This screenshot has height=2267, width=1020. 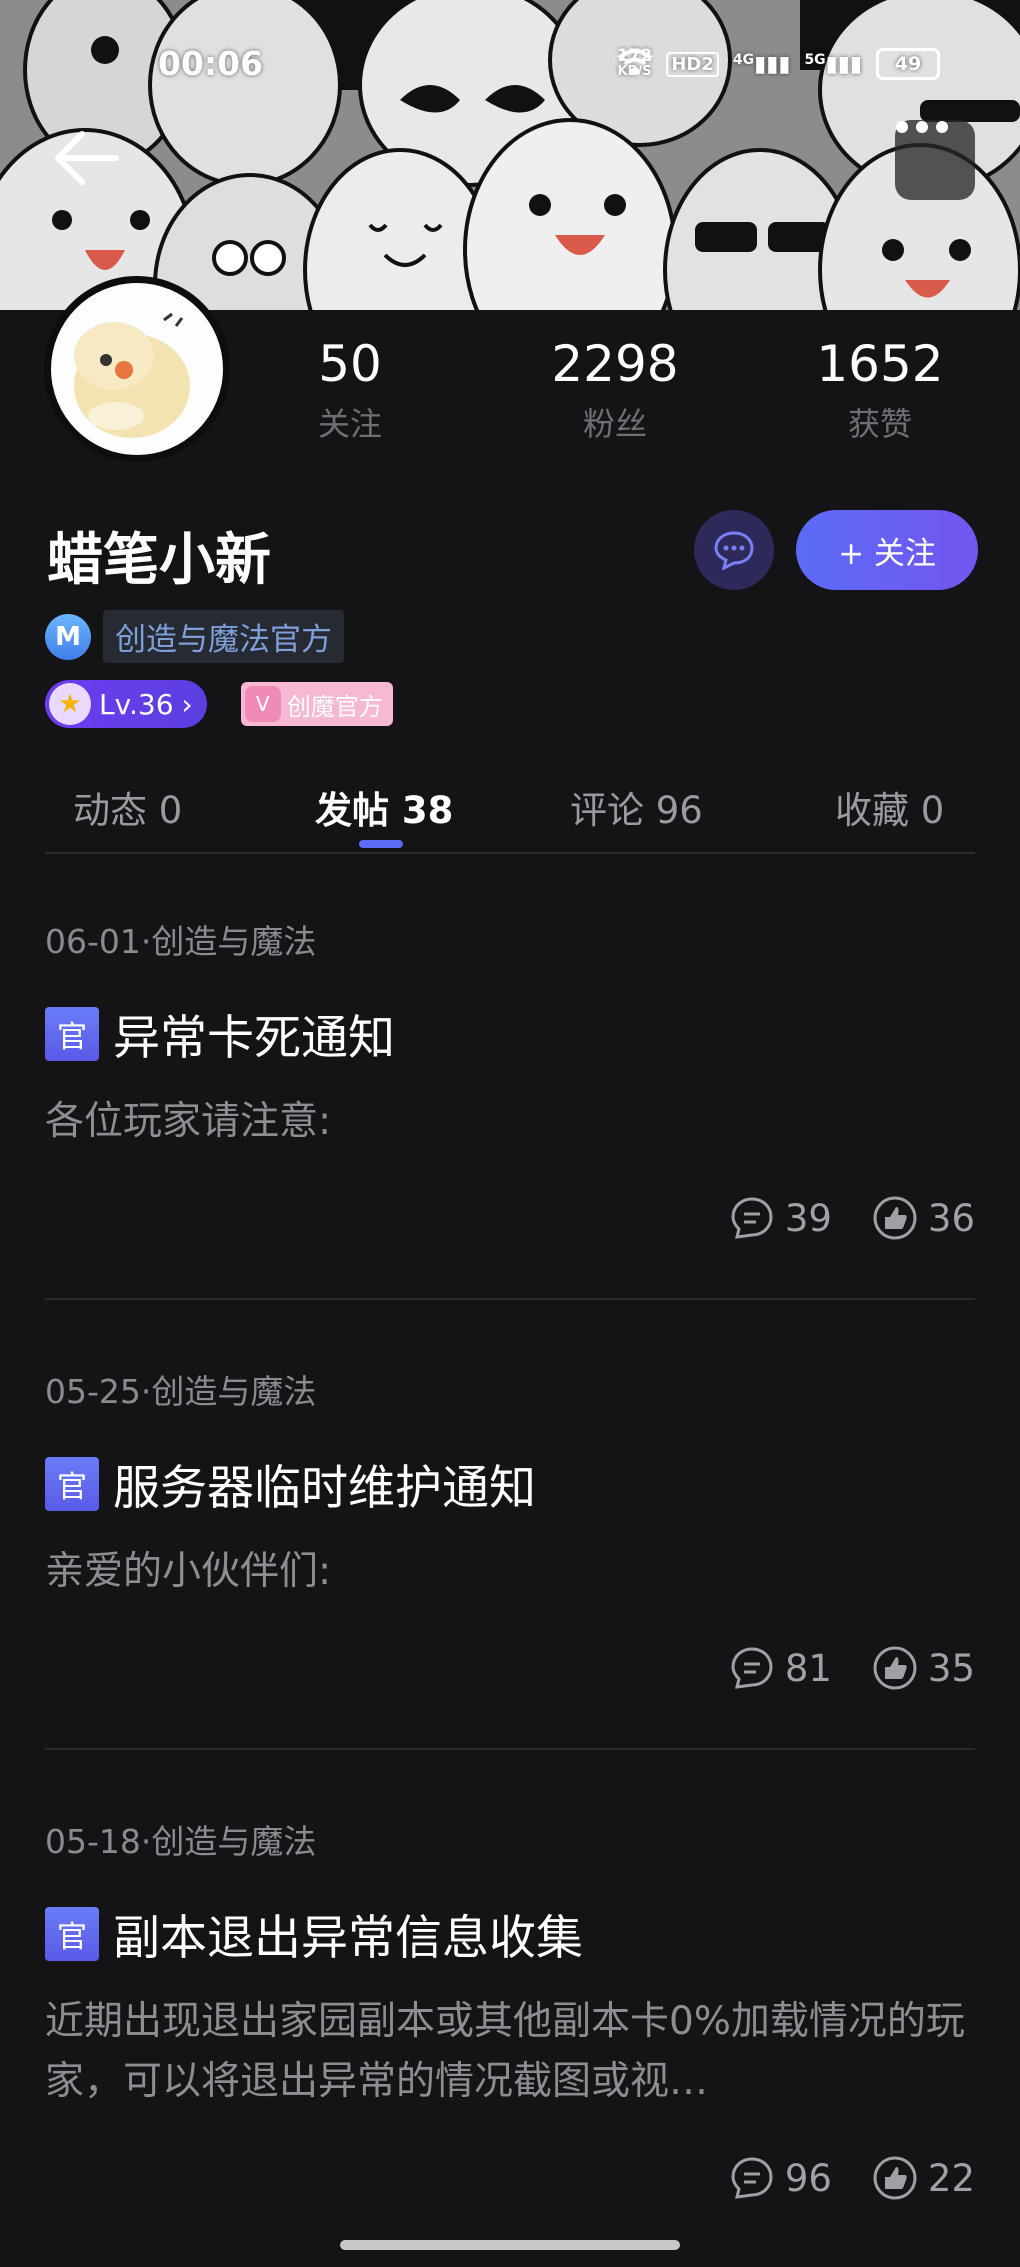 I want to click on official-v-icon: V, so click(x=262, y=704).